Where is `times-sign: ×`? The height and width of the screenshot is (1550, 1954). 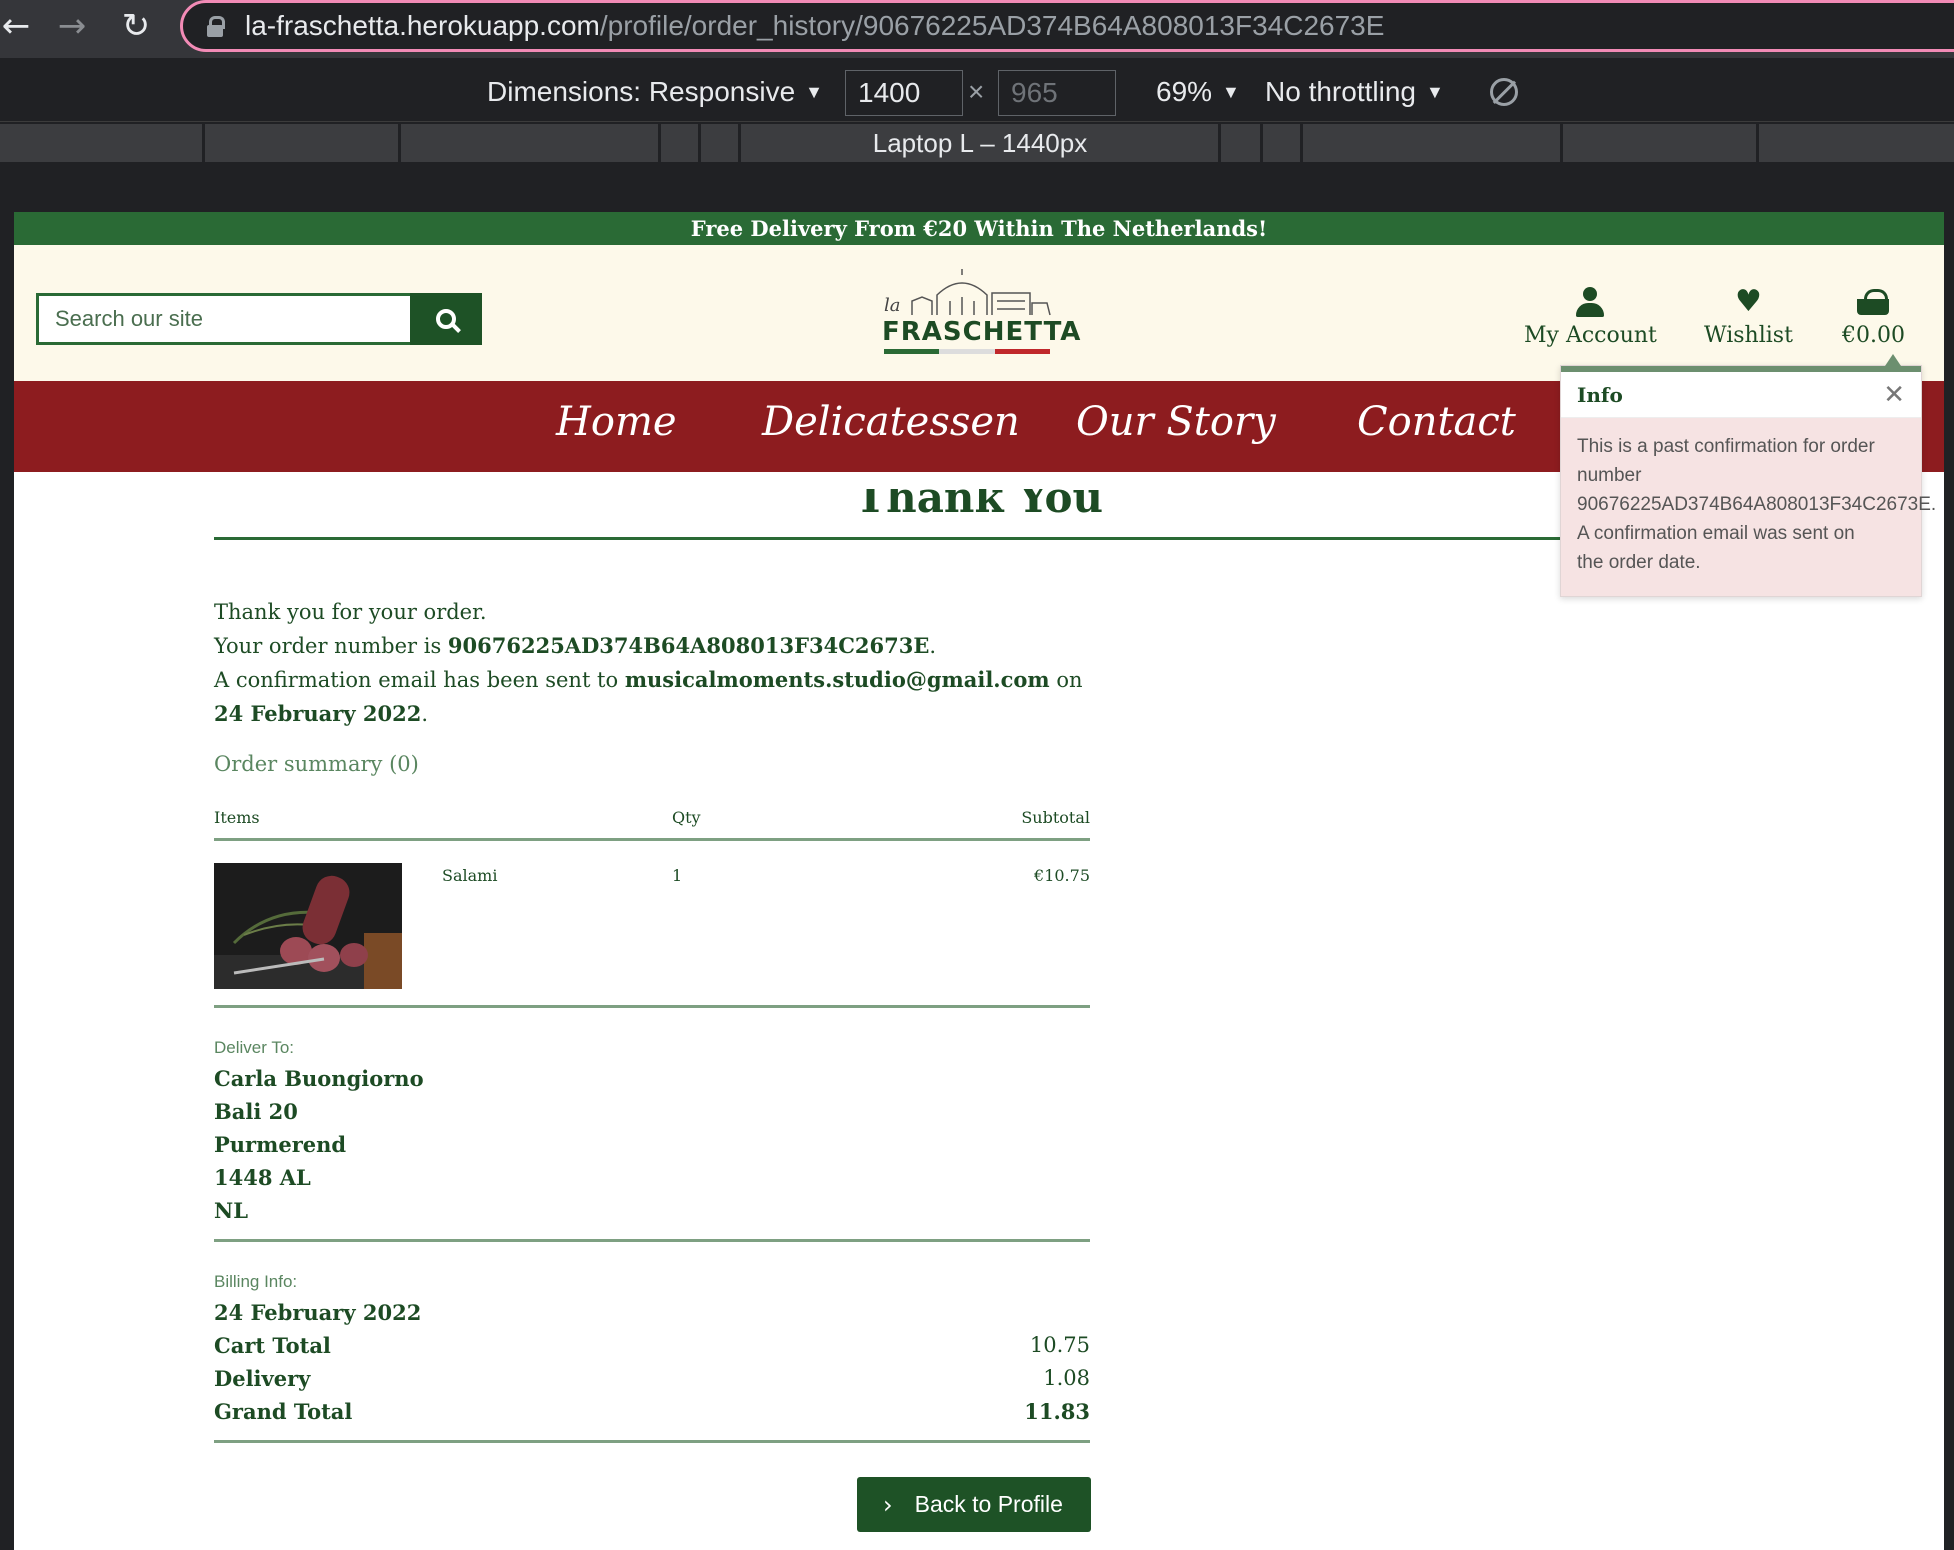 times-sign: × is located at coordinates (976, 91).